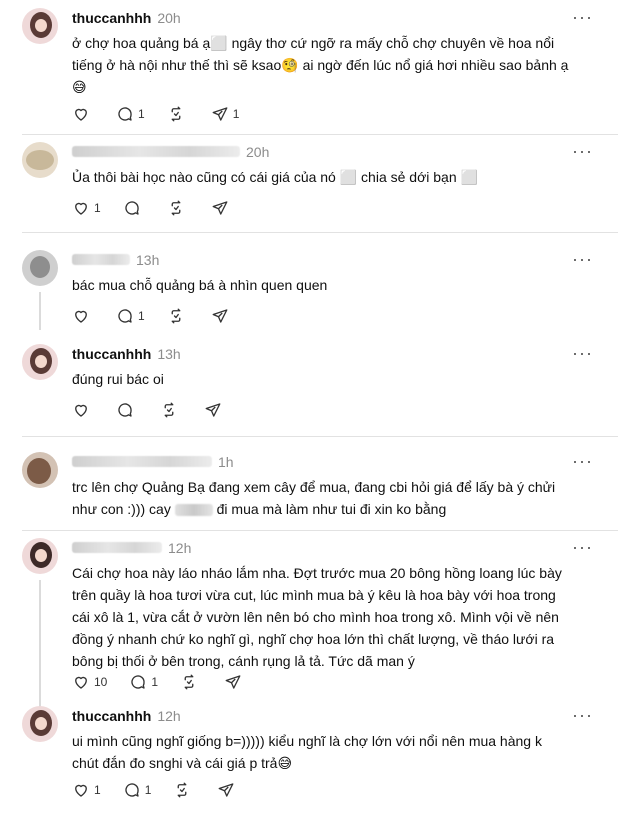  I want to click on like-button: 10, so click(89, 682).